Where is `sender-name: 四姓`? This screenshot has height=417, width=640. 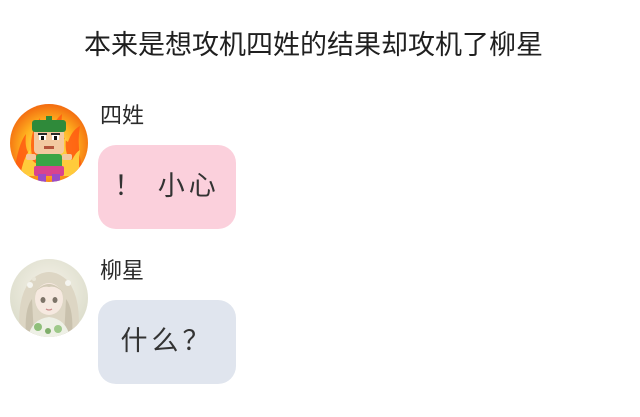 sender-name: 四姓 is located at coordinates (122, 116).